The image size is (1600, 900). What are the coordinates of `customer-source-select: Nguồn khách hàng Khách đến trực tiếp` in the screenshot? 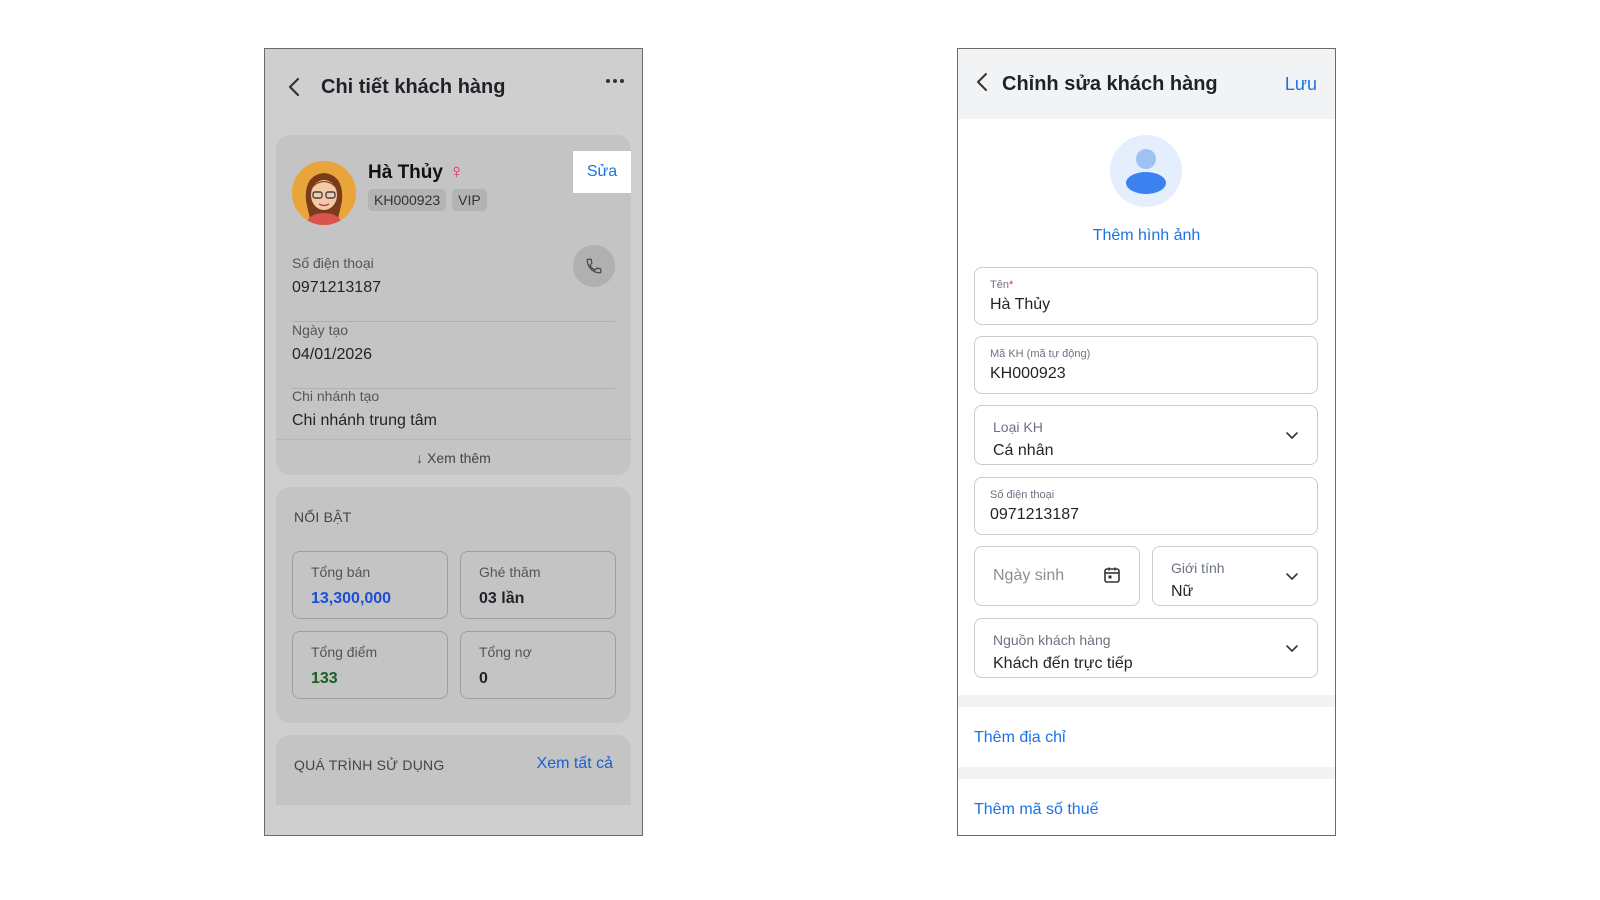 It's located at (1146, 648).